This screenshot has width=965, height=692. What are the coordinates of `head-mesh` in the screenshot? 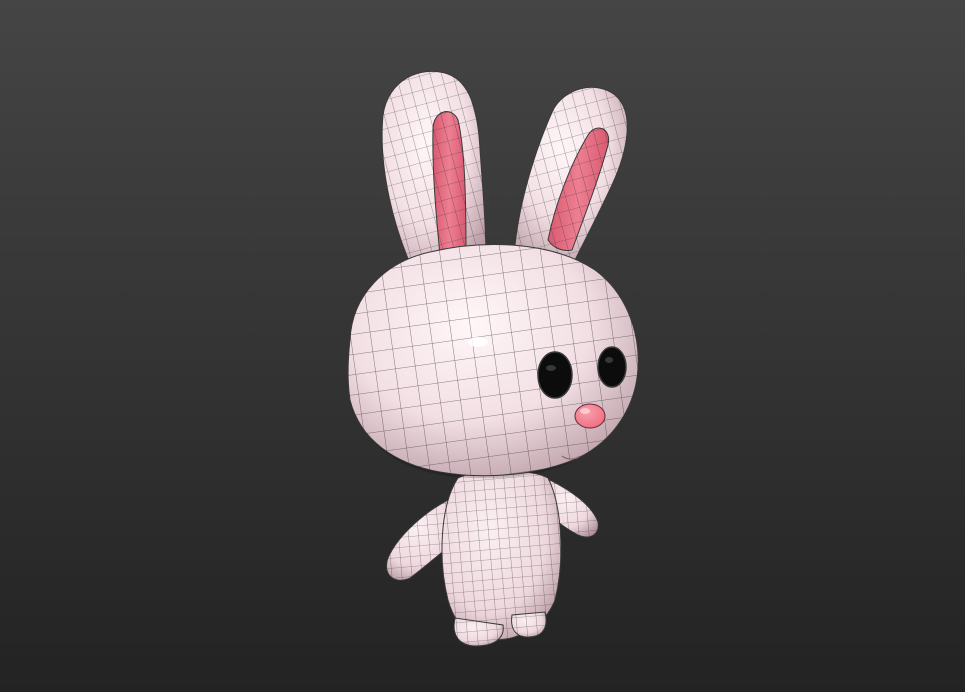 It's located at (493, 361).